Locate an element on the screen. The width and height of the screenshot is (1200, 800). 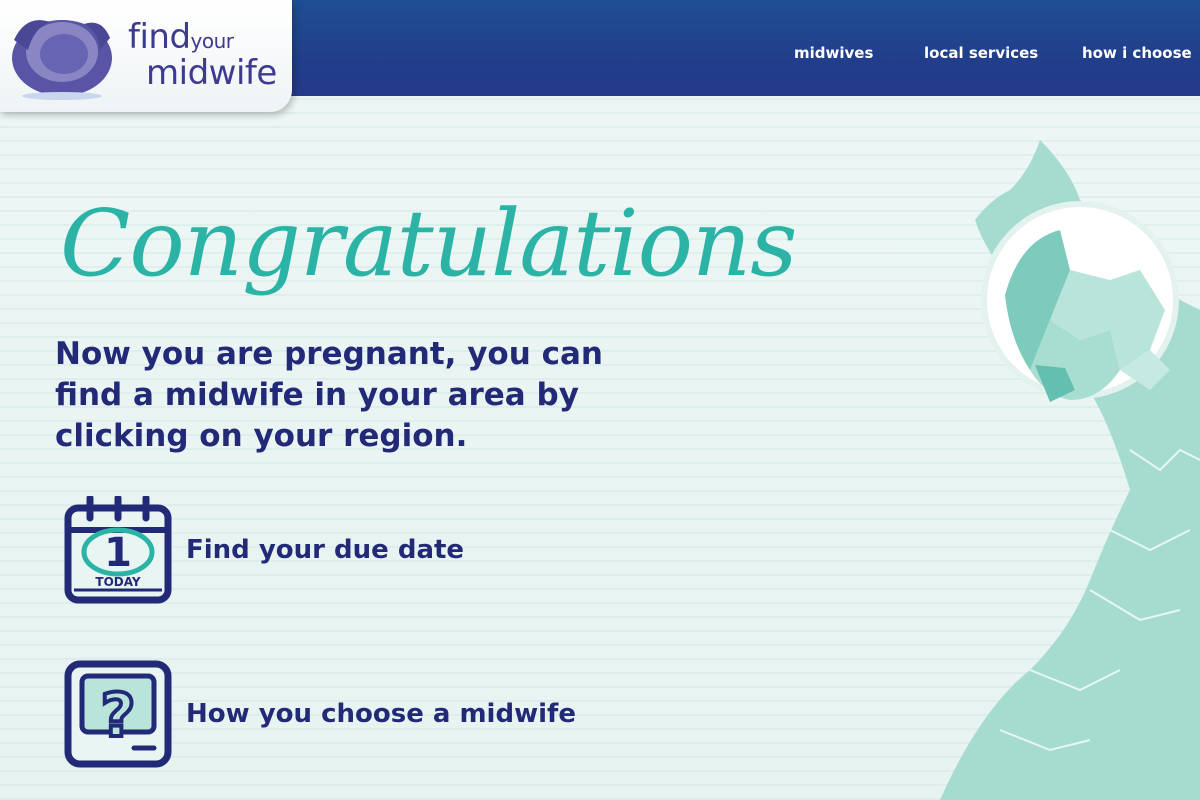
choose-midwife-label: How you choose a midwife is located at coordinates (381, 714).